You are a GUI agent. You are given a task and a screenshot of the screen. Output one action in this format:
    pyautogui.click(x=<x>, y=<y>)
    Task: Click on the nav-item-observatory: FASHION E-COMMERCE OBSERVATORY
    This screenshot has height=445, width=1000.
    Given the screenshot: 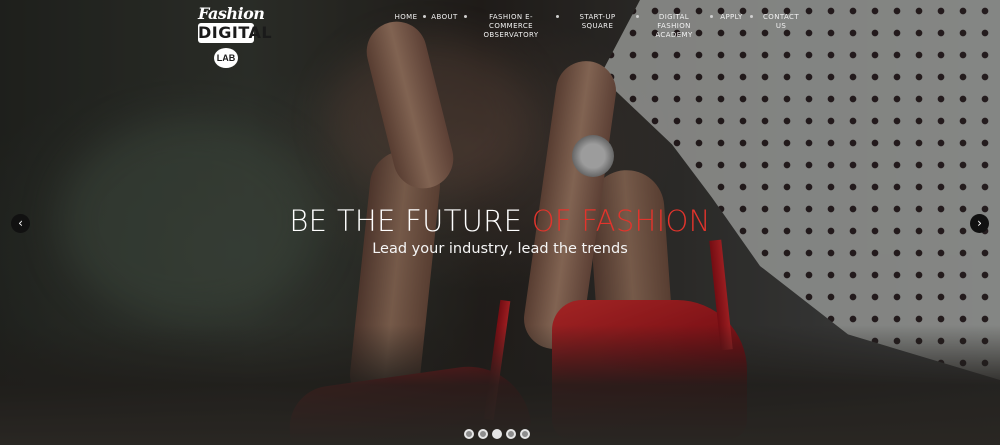 What is the action you would take?
    pyautogui.click(x=511, y=26)
    